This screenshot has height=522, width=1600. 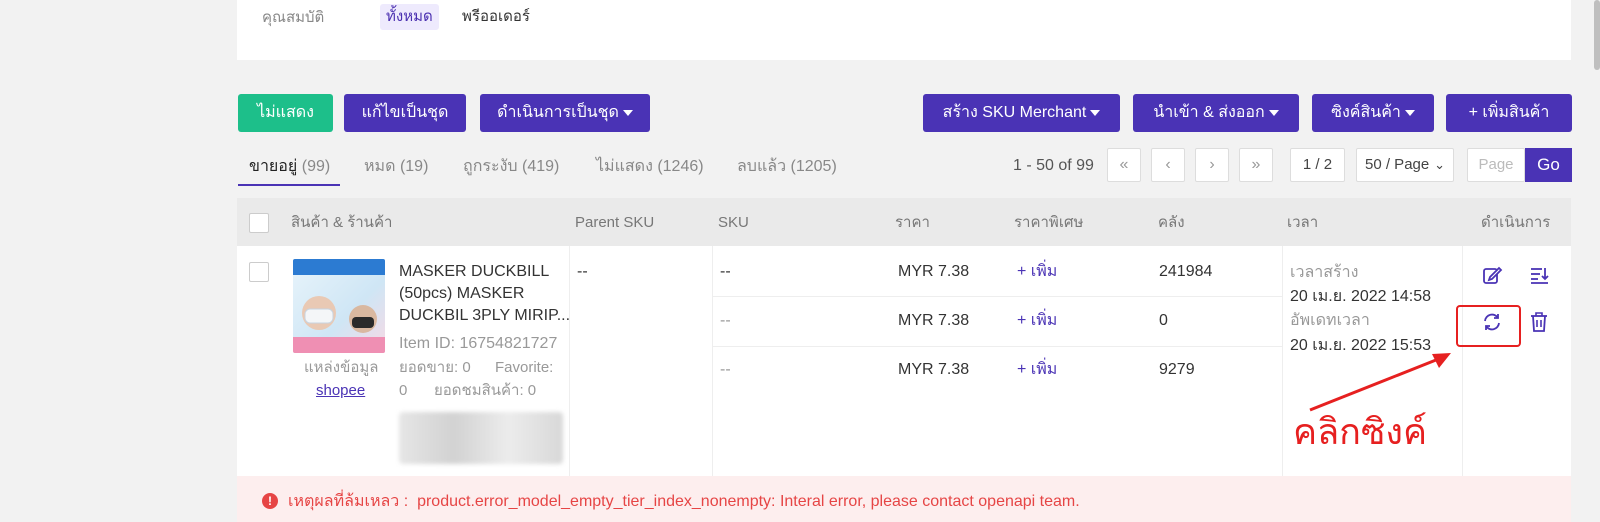 I want to click on add-product-button: + เพิ่มสินค้า, so click(x=1509, y=113).